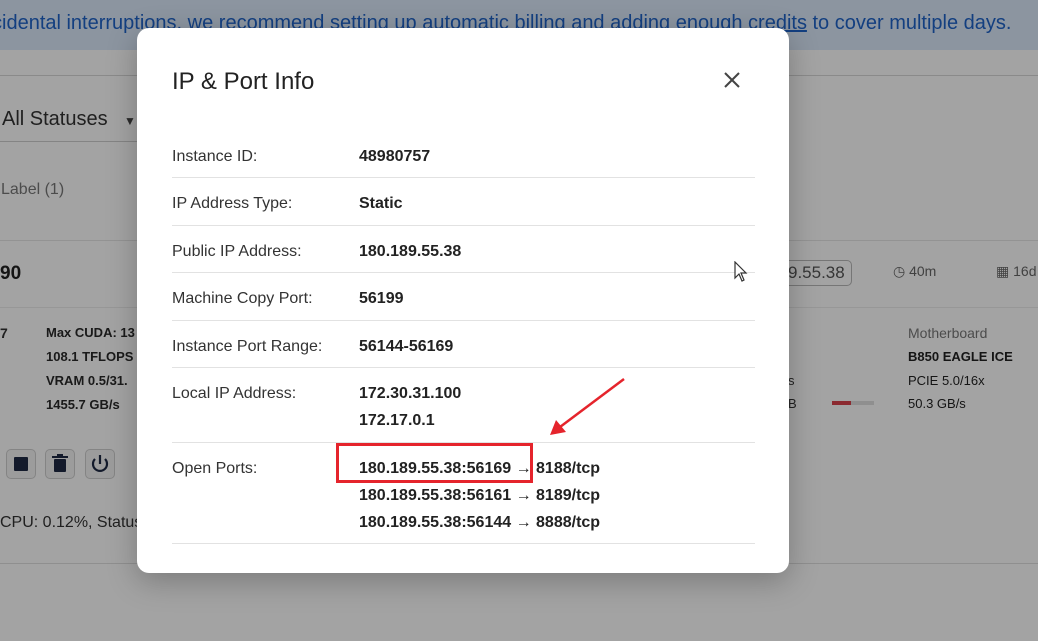  I want to click on port-range-row: Instance Port Range: 56144-56169, so click(463, 344).